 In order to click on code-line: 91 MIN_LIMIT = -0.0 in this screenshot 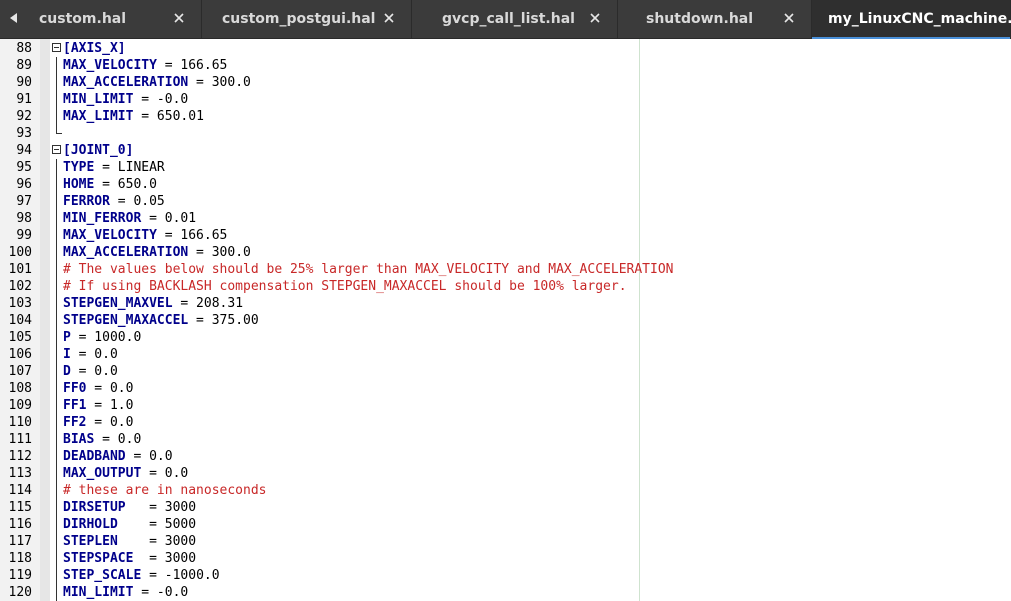, I will do `click(505, 99)`.